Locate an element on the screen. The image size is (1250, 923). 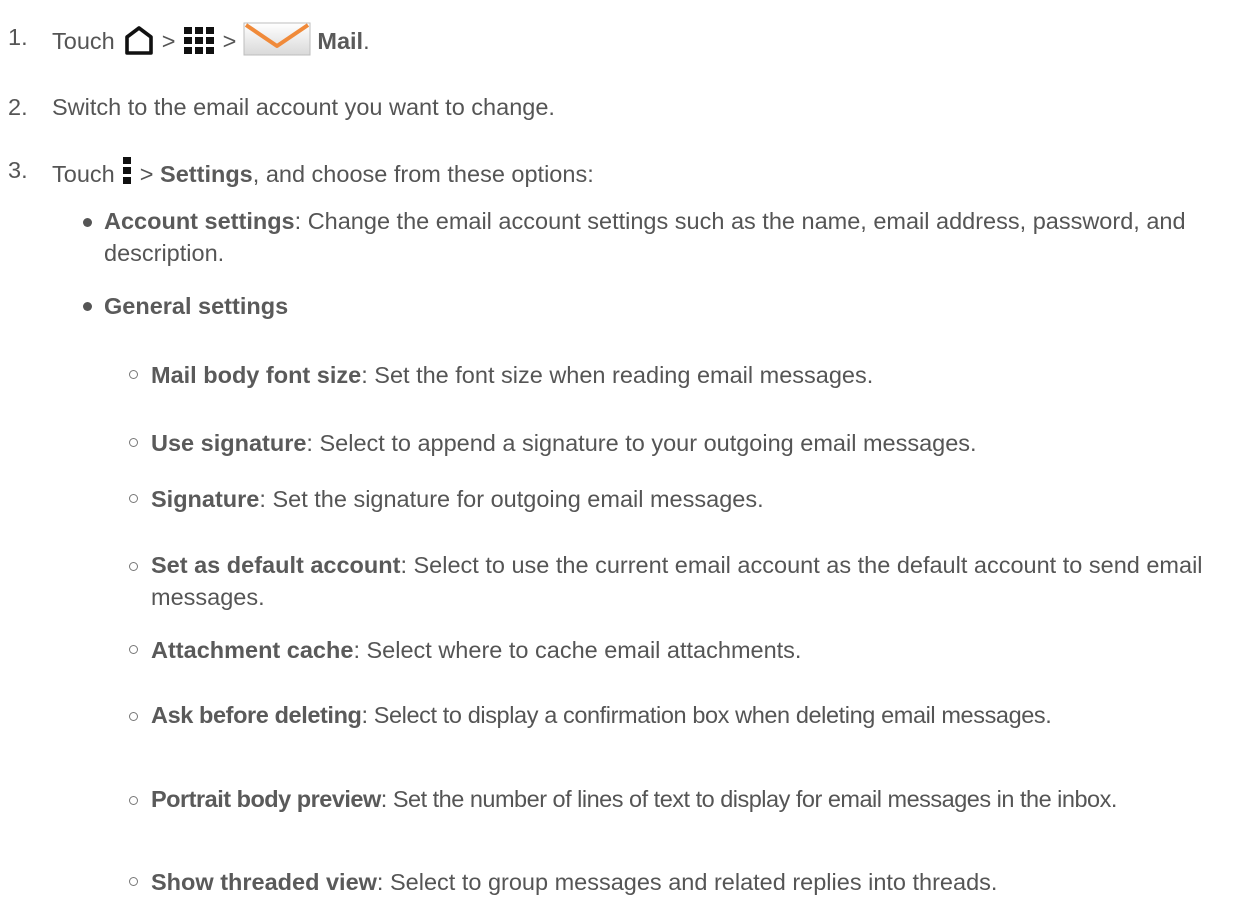
option-text: General settings is located at coordinates (196, 306).